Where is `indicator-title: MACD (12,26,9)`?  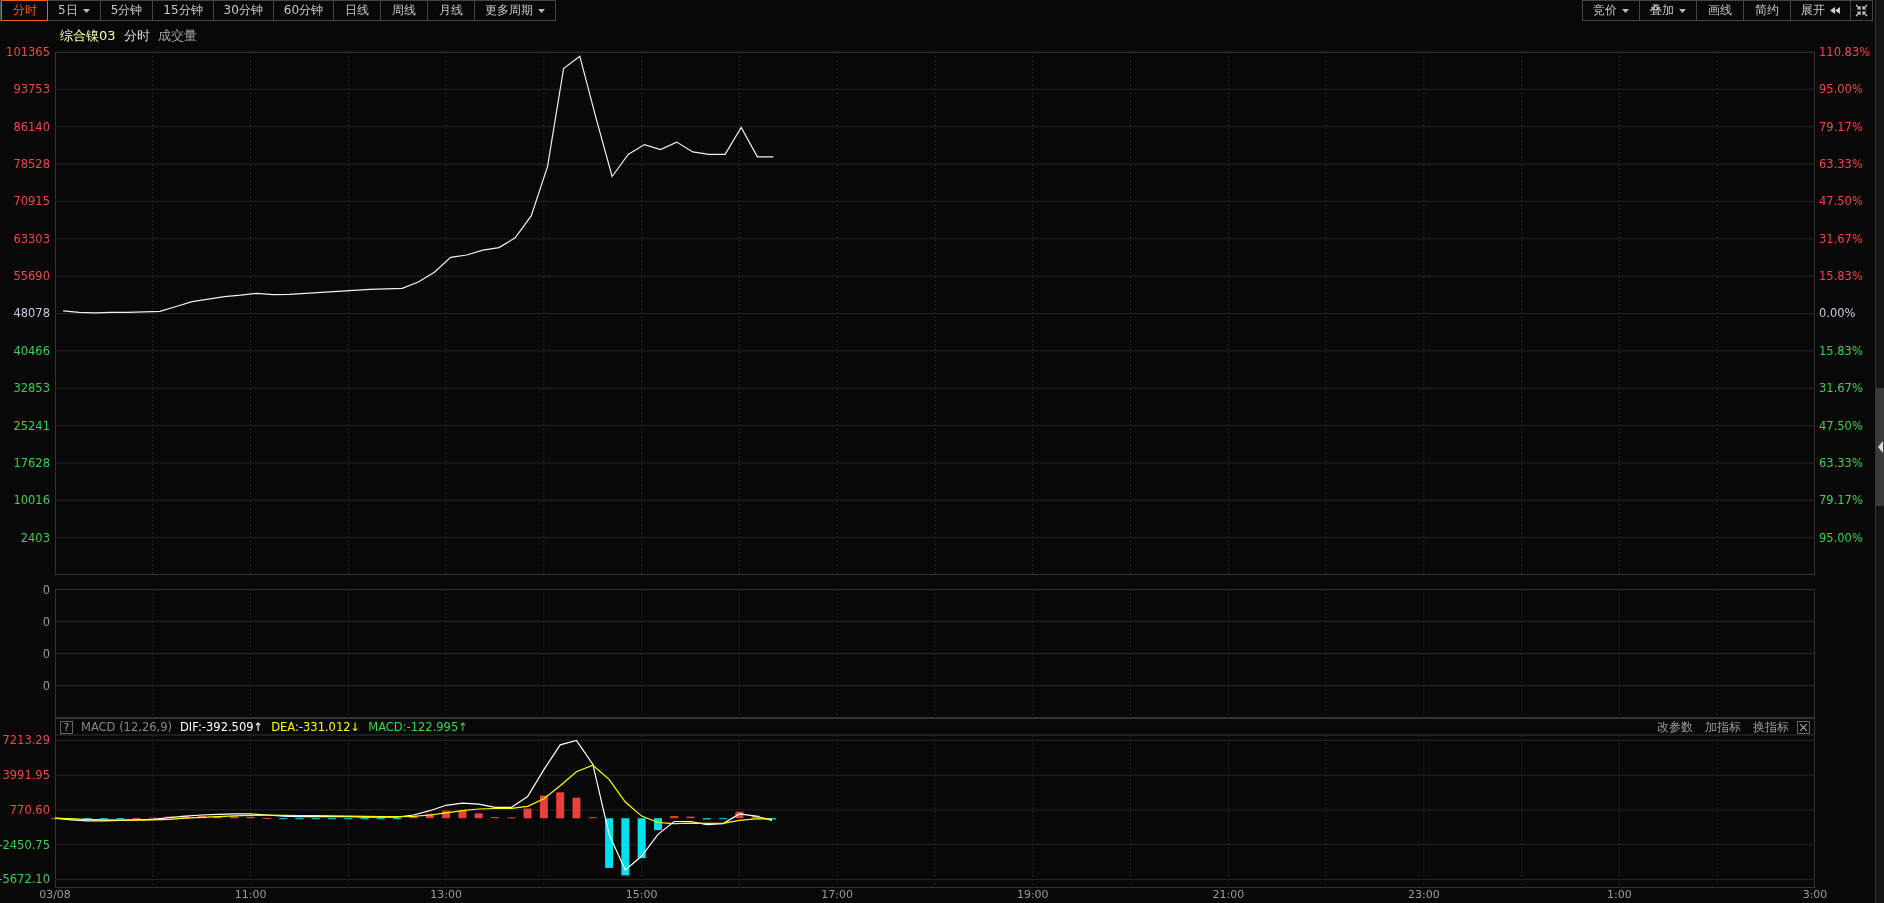 indicator-title: MACD (12,26,9) is located at coordinates (126, 727).